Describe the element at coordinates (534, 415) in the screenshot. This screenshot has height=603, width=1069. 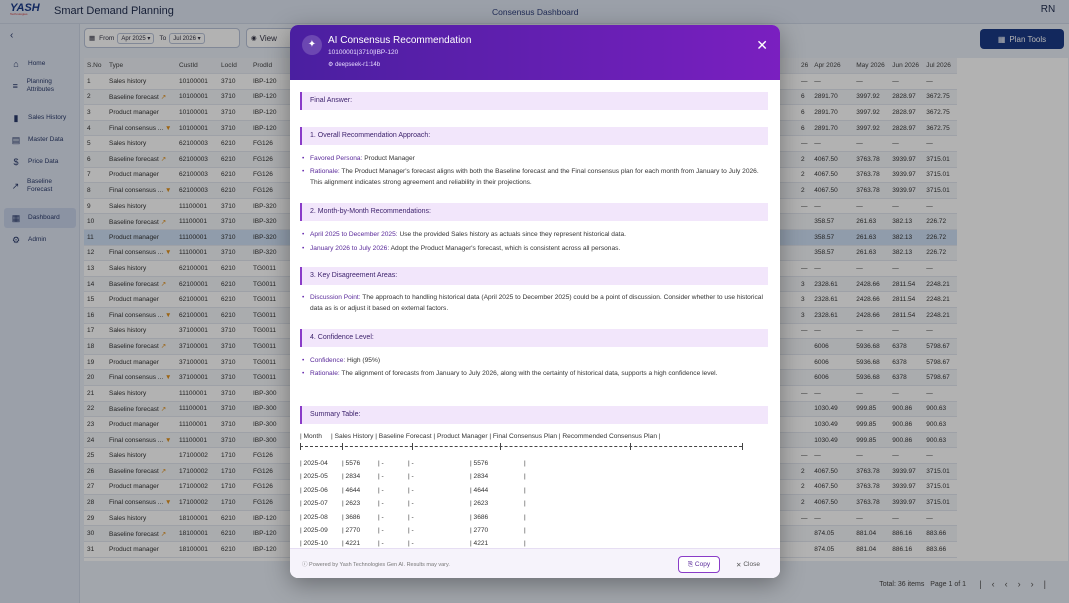
I see `section-header: Summary Table:` at that location.